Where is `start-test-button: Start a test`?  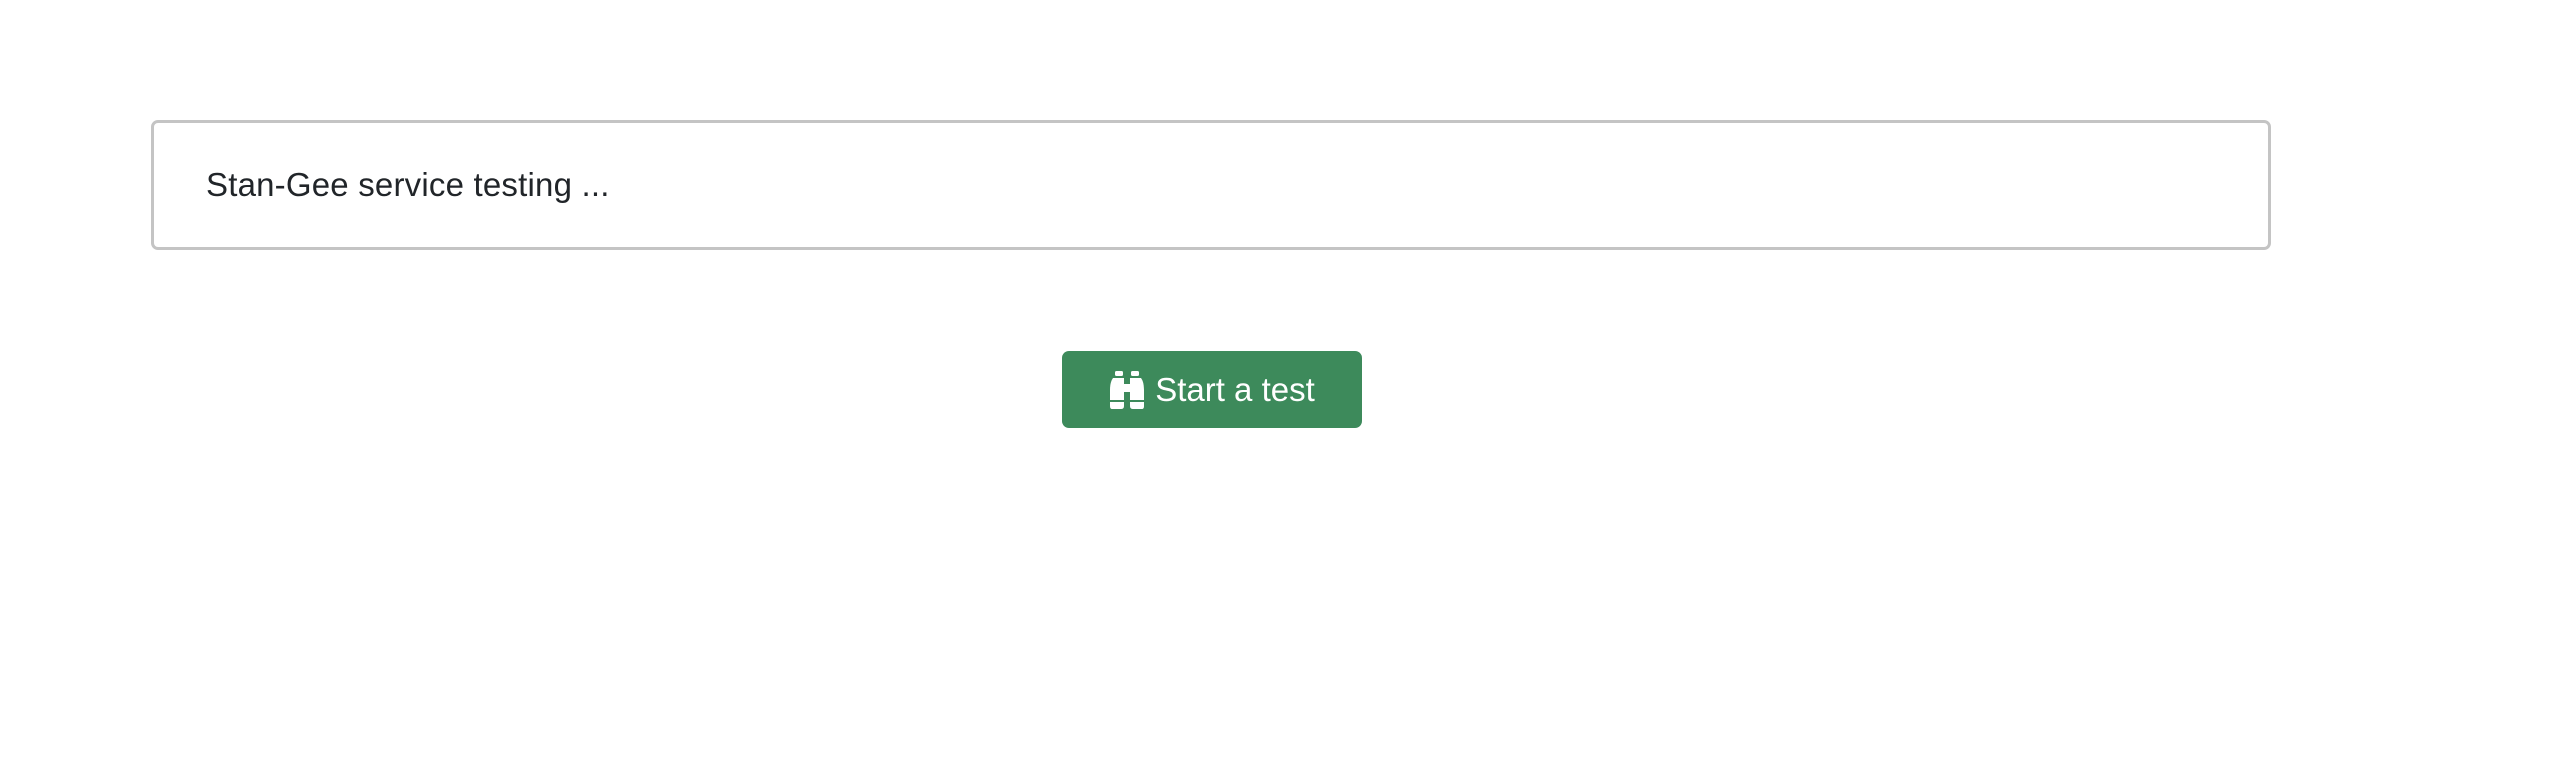
start-test-button: Start a test is located at coordinates (1212, 389).